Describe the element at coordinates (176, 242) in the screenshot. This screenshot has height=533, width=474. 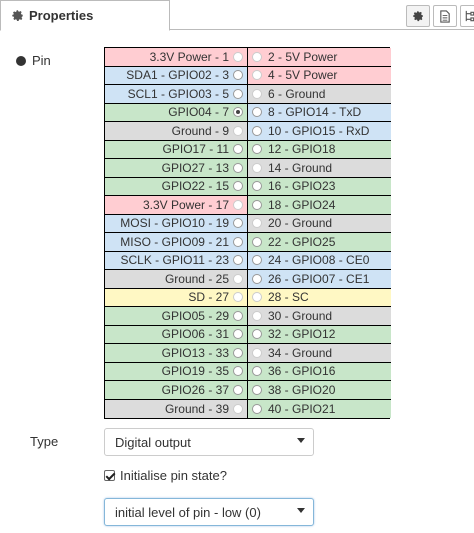
I see `pin-cell-21: MISO - GPIO09 - 21` at that location.